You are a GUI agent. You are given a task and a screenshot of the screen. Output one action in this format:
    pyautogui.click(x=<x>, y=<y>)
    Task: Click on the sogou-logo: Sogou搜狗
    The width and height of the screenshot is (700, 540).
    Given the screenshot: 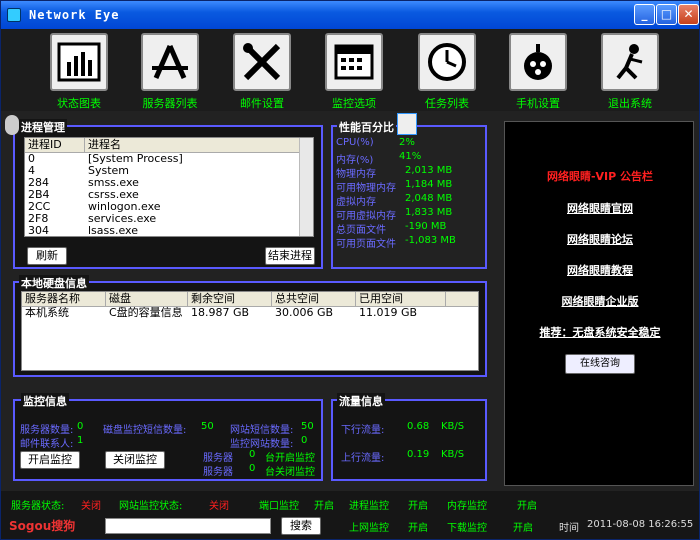 What is the action you would take?
    pyautogui.click(x=42, y=526)
    